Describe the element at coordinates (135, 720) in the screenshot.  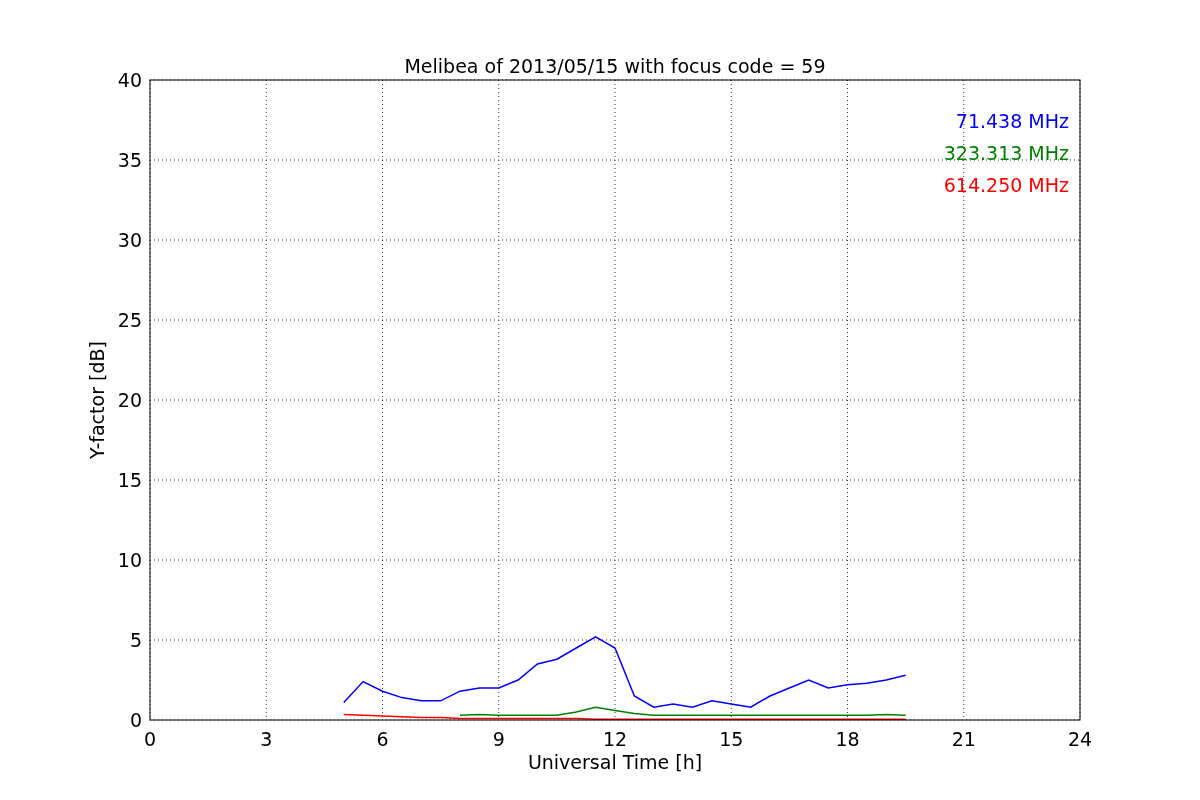
I see `y-tick-label: 0` at that location.